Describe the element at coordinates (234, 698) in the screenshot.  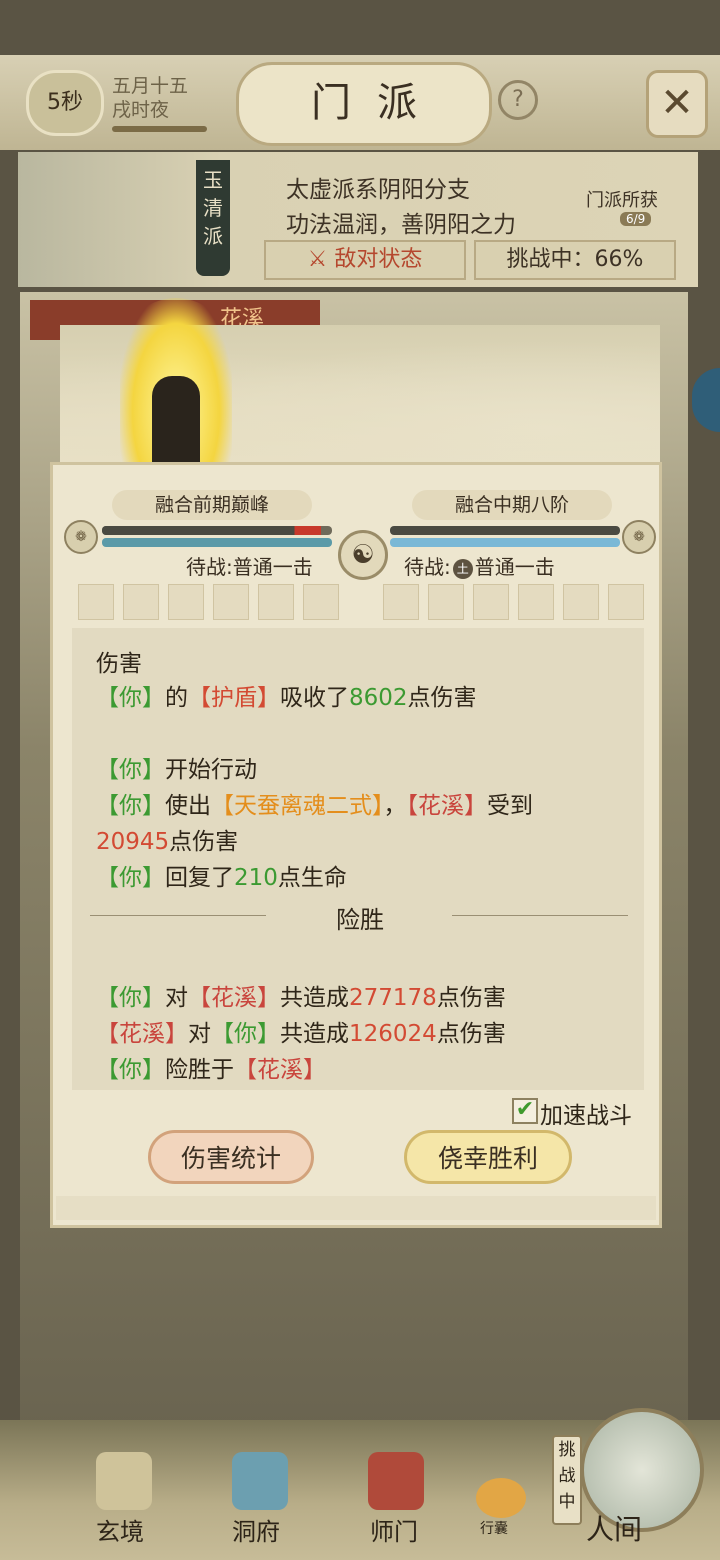
I see `skill-name: 【护盾】` at that location.